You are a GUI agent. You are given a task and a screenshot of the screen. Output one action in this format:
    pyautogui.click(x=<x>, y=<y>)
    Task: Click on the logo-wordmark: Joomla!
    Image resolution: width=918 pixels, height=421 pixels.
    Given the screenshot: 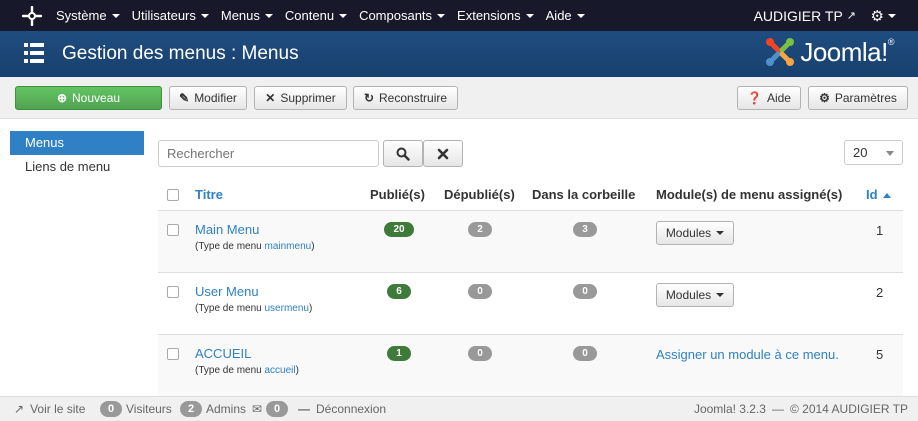 What is the action you would take?
    pyautogui.click(x=844, y=51)
    